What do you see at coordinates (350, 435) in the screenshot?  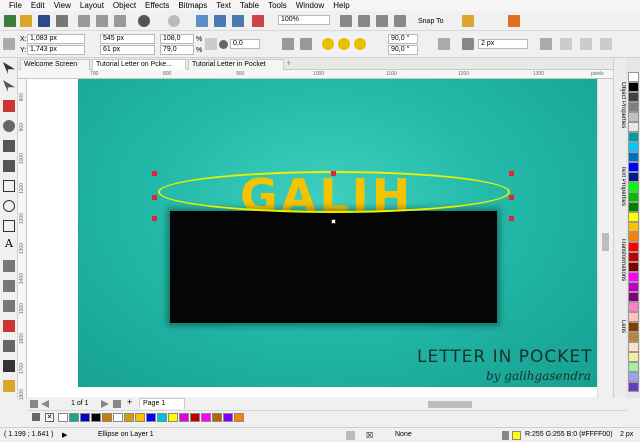 I see `fill-icon` at bounding box center [350, 435].